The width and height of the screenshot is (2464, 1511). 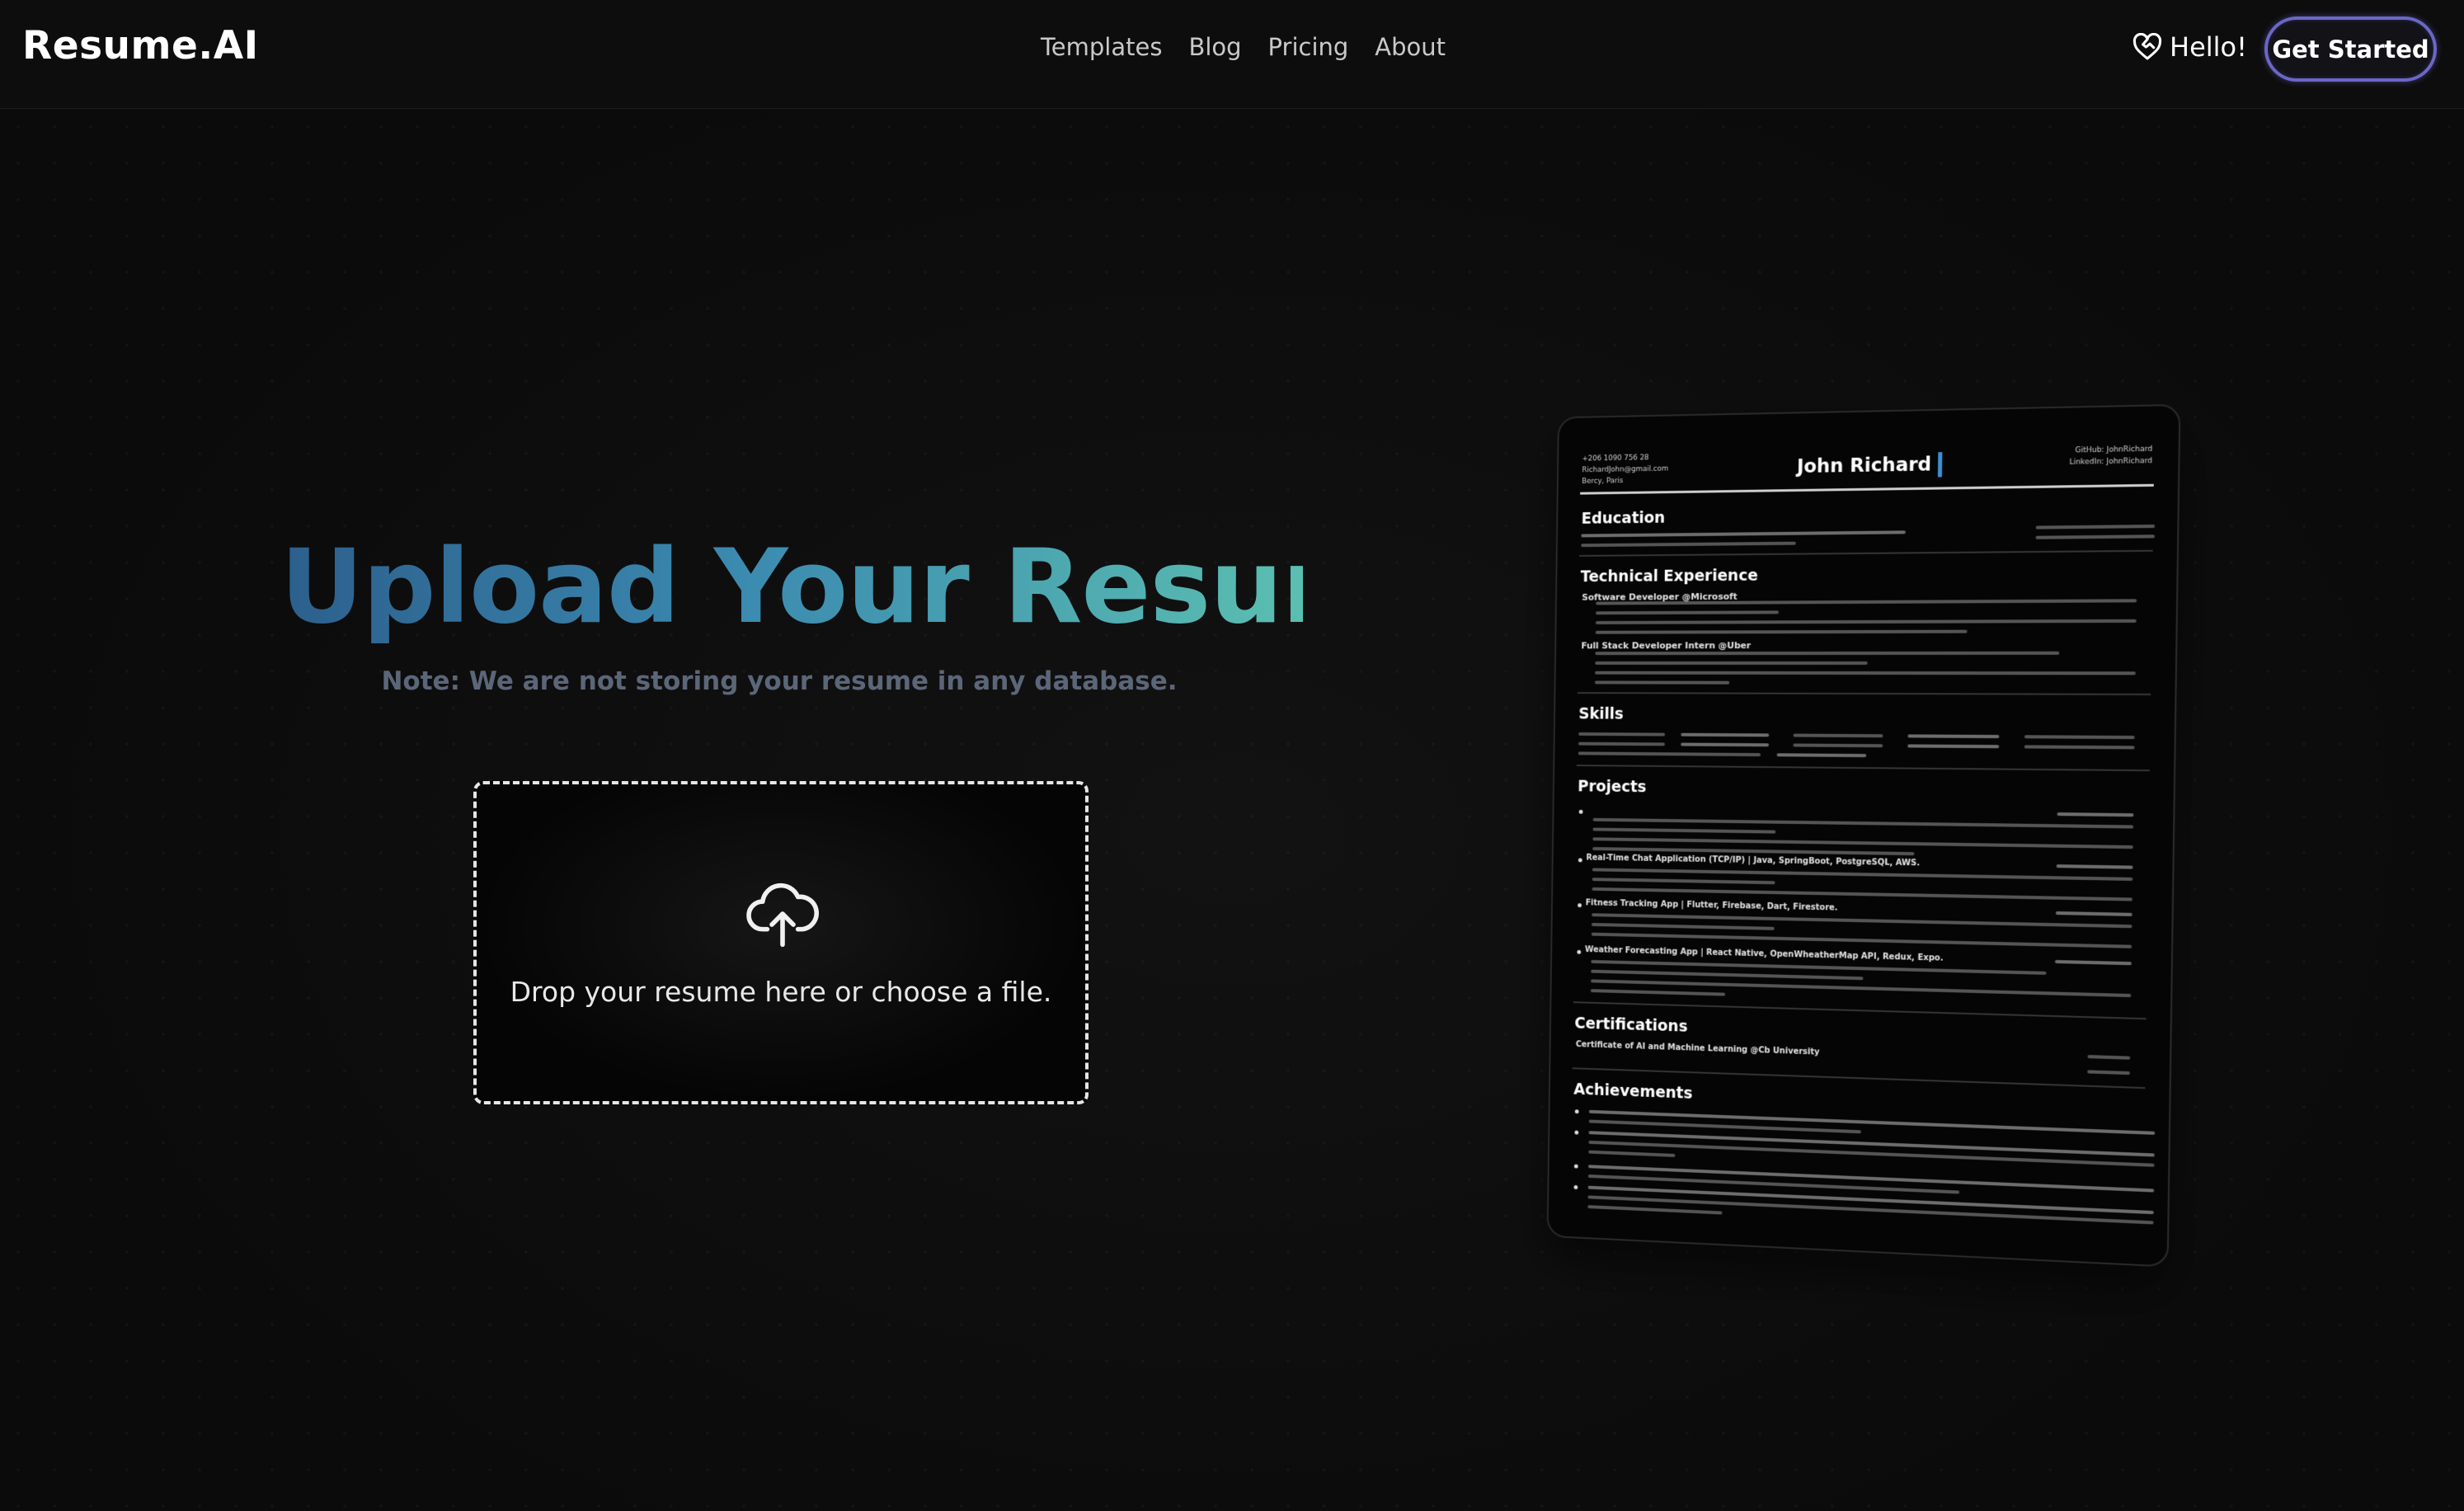 What do you see at coordinates (1666, 646) in the screenshot?
I see `experience-item-uber: Full Stack Developer Intern @Uber` at bounding box center [1666, 646].